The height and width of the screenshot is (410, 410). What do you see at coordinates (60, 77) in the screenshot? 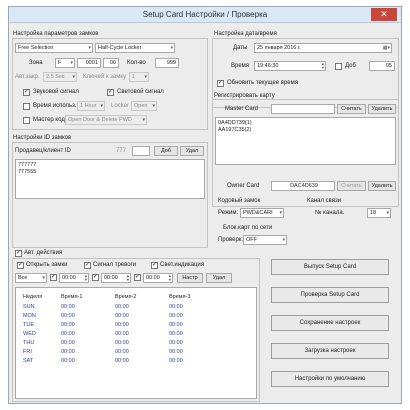
I see `autoclose-select: 2.5 Sec ▾` at bounding box center [60, 77].